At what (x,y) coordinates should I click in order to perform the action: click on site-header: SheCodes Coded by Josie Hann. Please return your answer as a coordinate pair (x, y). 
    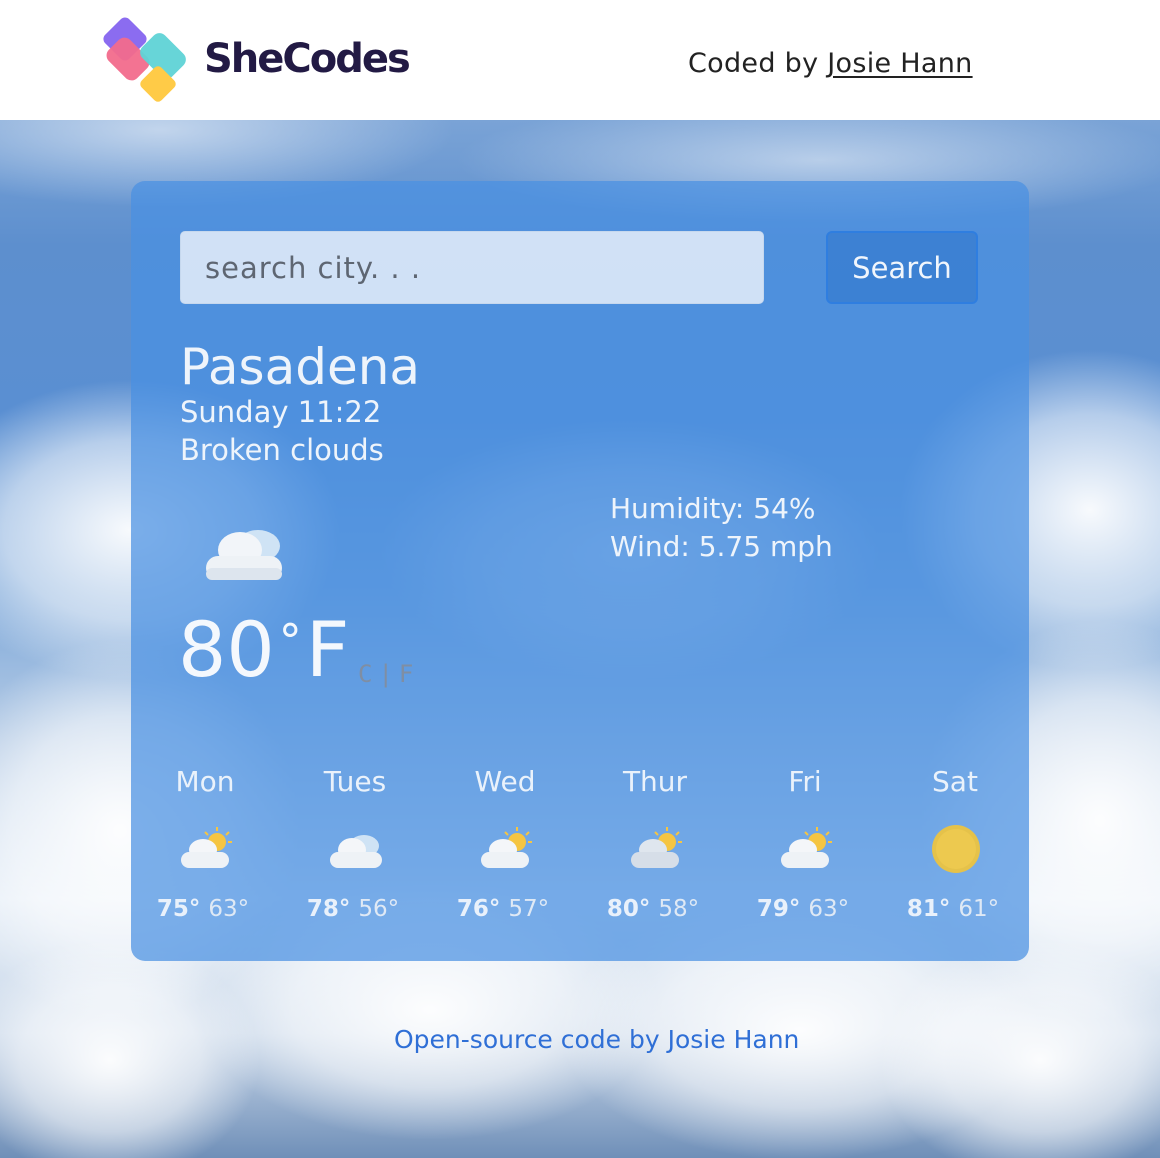
    Looking at the image, I should click on (580, 60).